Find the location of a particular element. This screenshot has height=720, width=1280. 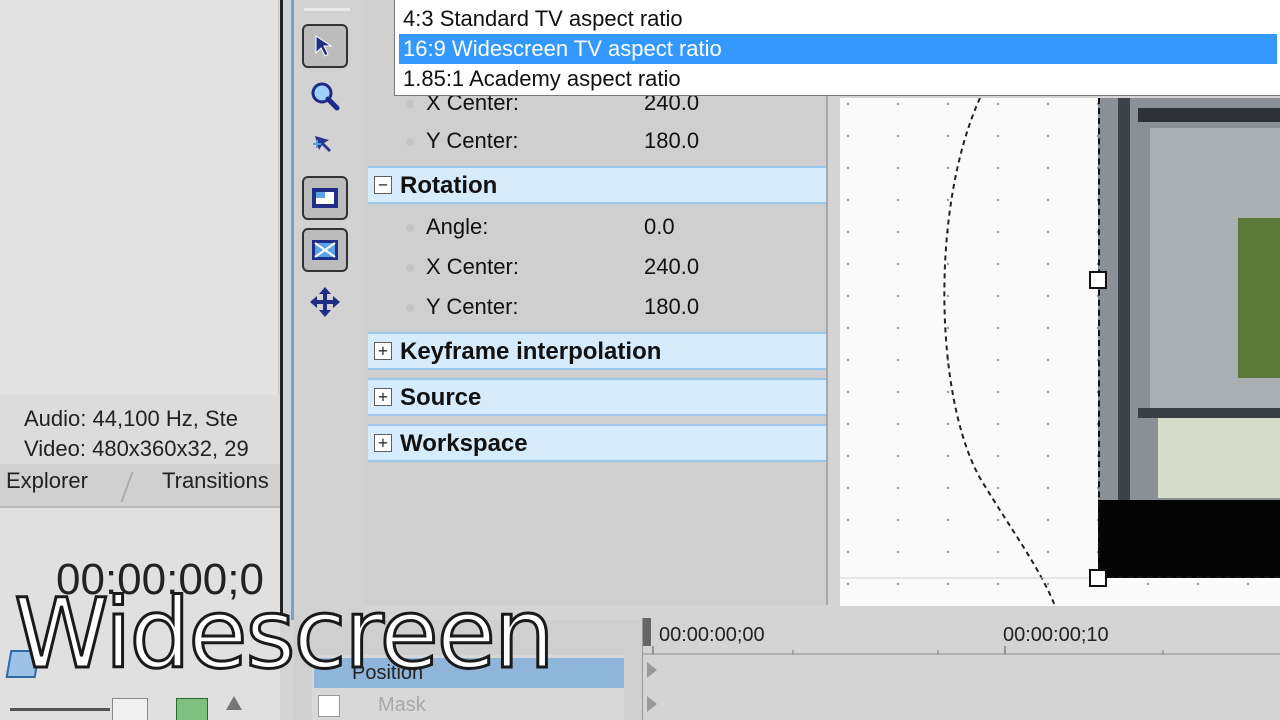

pointer-arrow-icon is located at coordinates (325, 46).